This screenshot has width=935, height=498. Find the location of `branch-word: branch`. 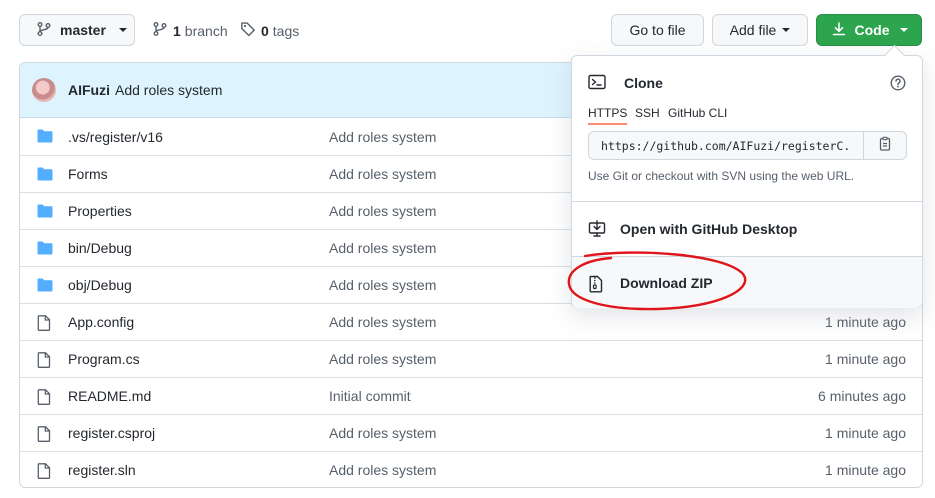

branch-word: branch is located at coordinates (206, 30).